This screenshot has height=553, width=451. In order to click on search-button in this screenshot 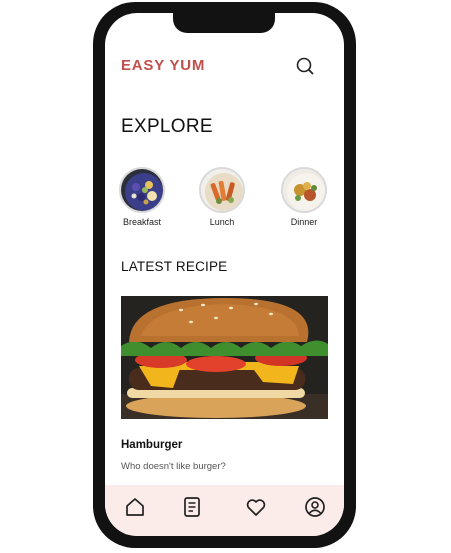, I will do `click(305, 66)`.